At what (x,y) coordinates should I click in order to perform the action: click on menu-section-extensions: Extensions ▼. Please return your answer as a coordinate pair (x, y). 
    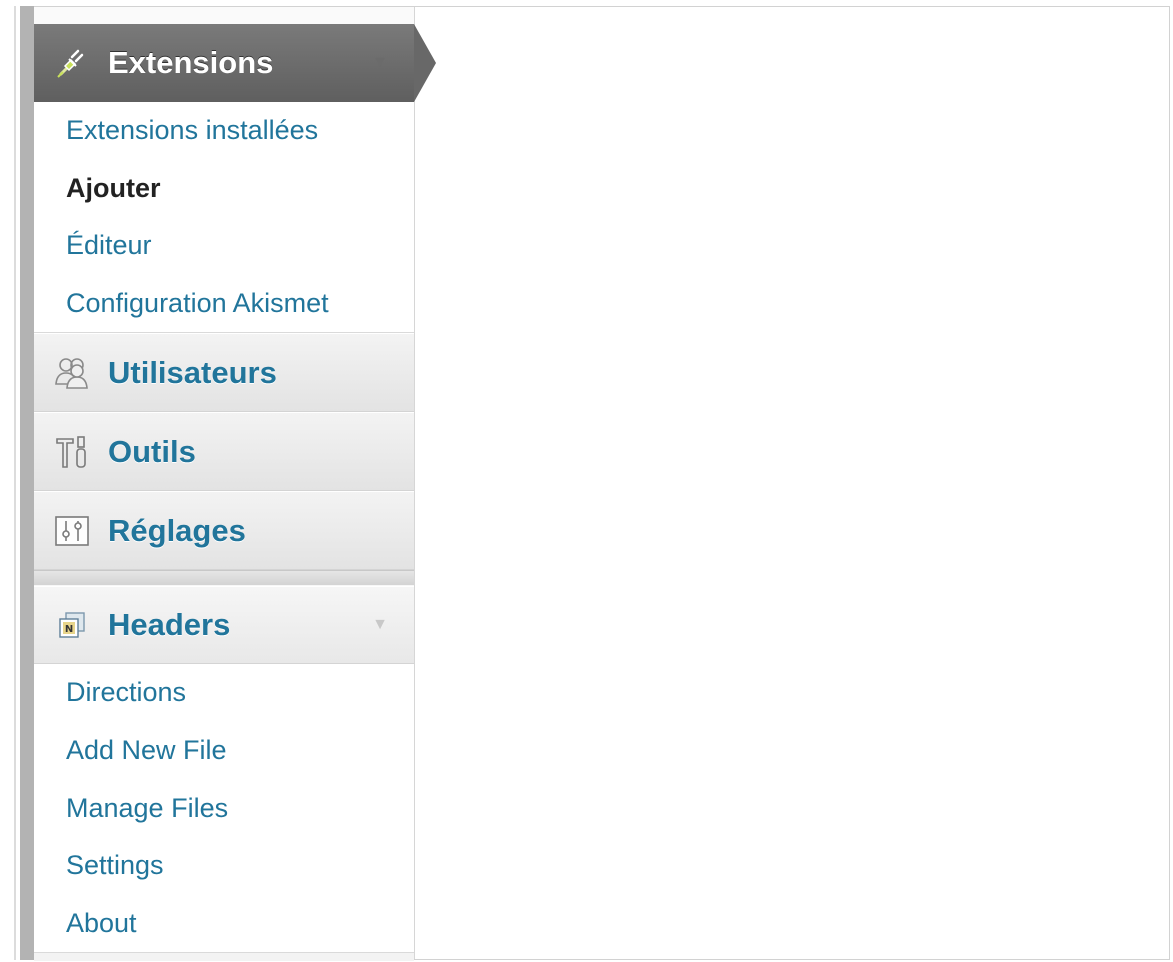
    Looking at the image, I should click on (235, 63).